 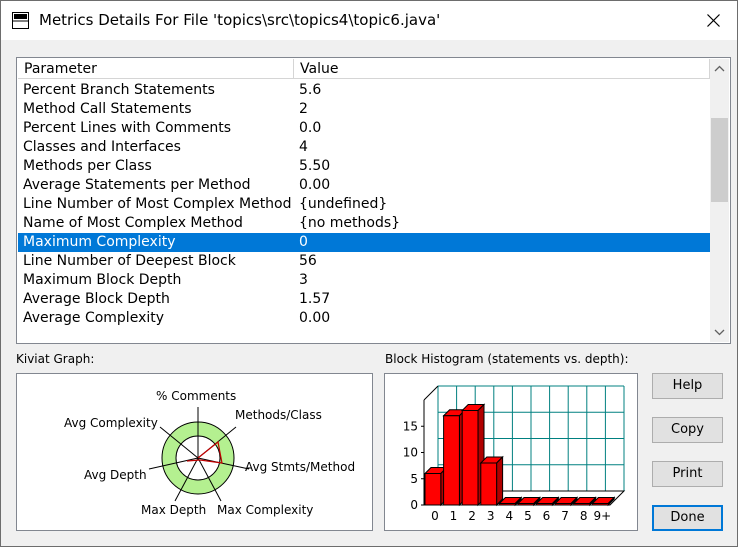 What do you see at coordinates (137, 185) in the screenshot?
I see `parameter-cell: Average Statements per Method` at bounding box center [137, 185].